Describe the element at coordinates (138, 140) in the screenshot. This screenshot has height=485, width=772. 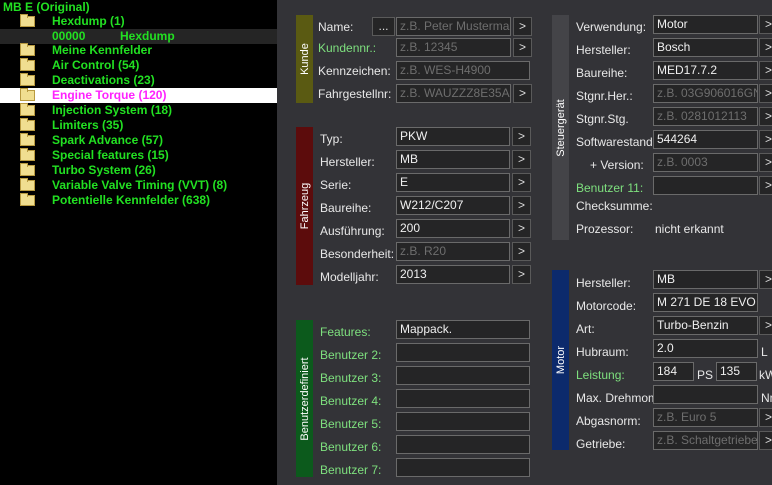
I see `tree-folder: Spark Advance (57)` at that location.